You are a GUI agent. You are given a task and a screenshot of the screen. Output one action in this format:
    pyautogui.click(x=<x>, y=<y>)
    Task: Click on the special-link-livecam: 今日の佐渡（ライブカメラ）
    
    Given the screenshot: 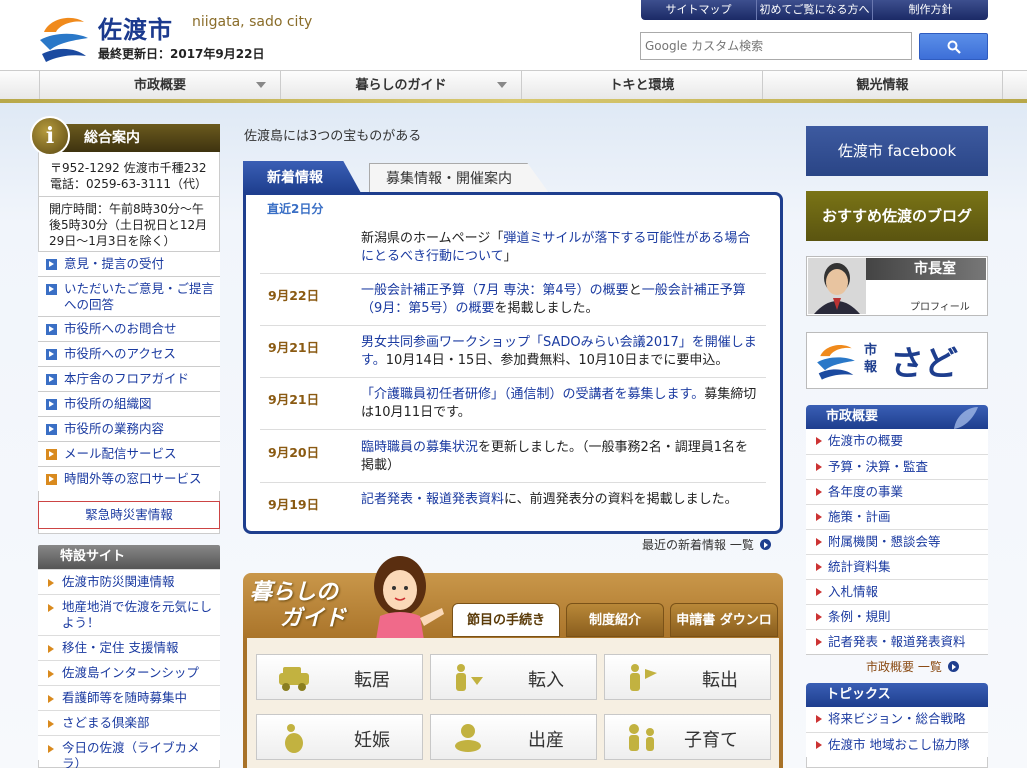 What is the action you would take?
    pyautogui.click(x=129, y=751)
    